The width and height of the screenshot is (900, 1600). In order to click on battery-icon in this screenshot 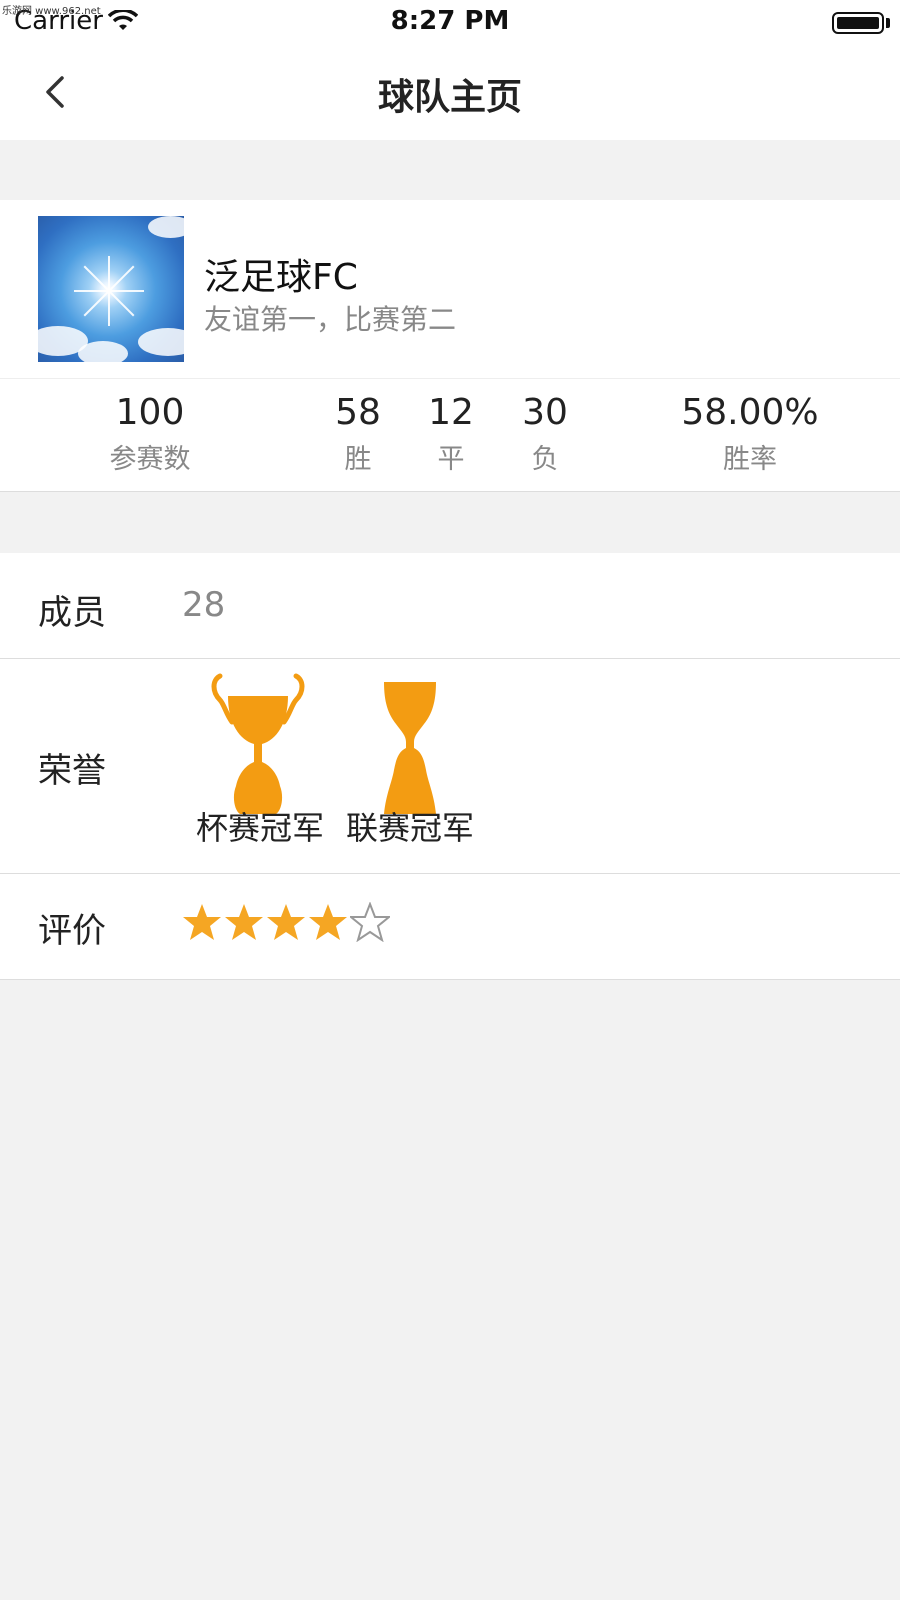, I will do `click(858, 23)`.